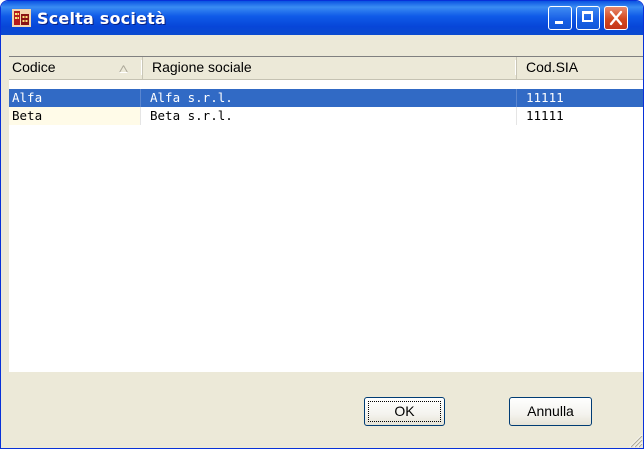 This screenshot has height=449, width=644. I want to click on column-header-label: Ragione sociale, so click(202, 67).